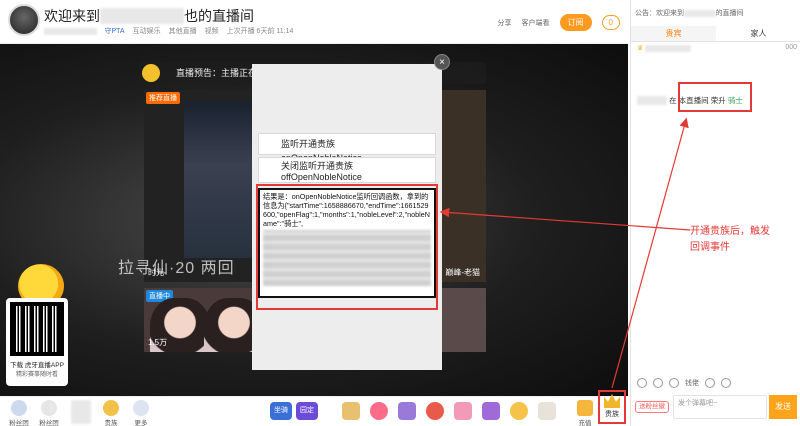 The image size is (800, 426). What do you see at coordinates (111, 408) in the screenshot?
I see `noble-icon` at bounding box center [111, 408].